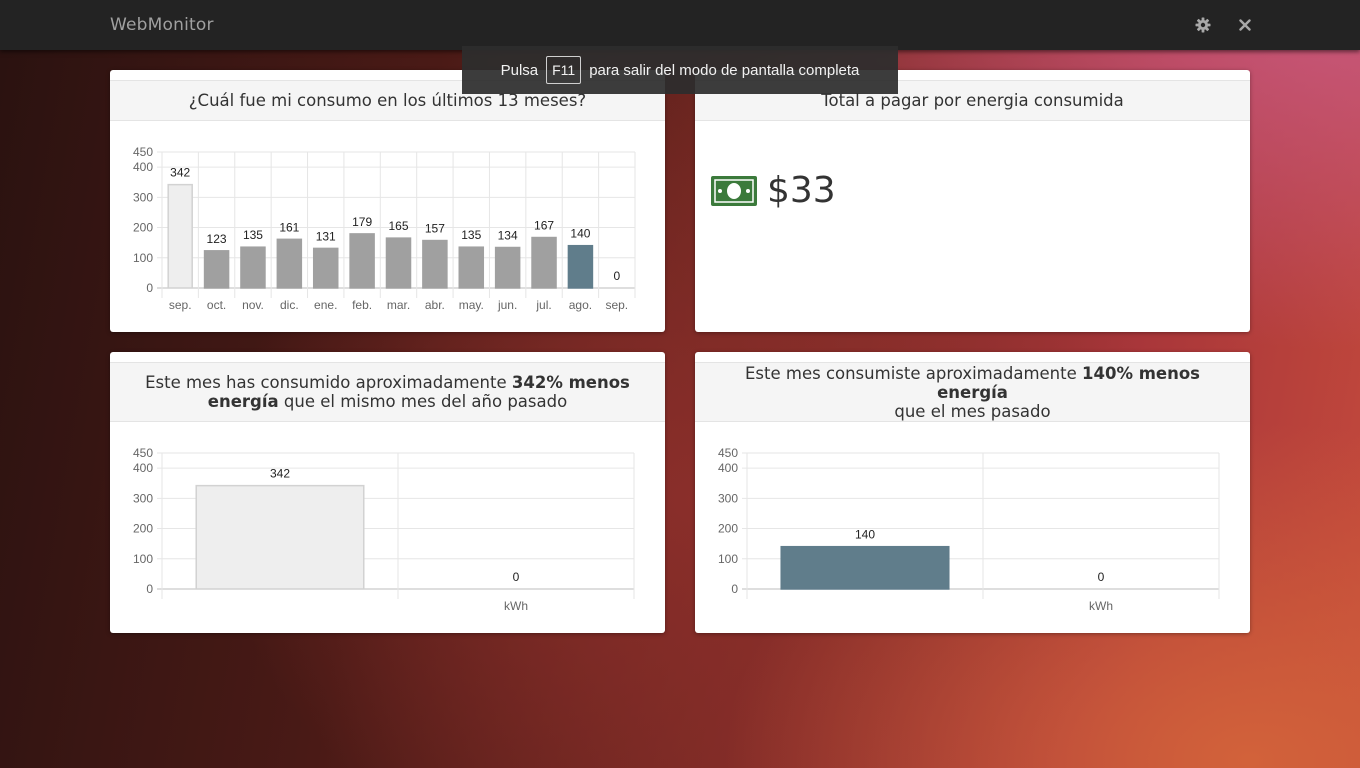 This screenshot has height=768, width=1360. Describe the element at coordinates (435, 305) in the screenshot. I see `x-tick-label: abr.` at that location.